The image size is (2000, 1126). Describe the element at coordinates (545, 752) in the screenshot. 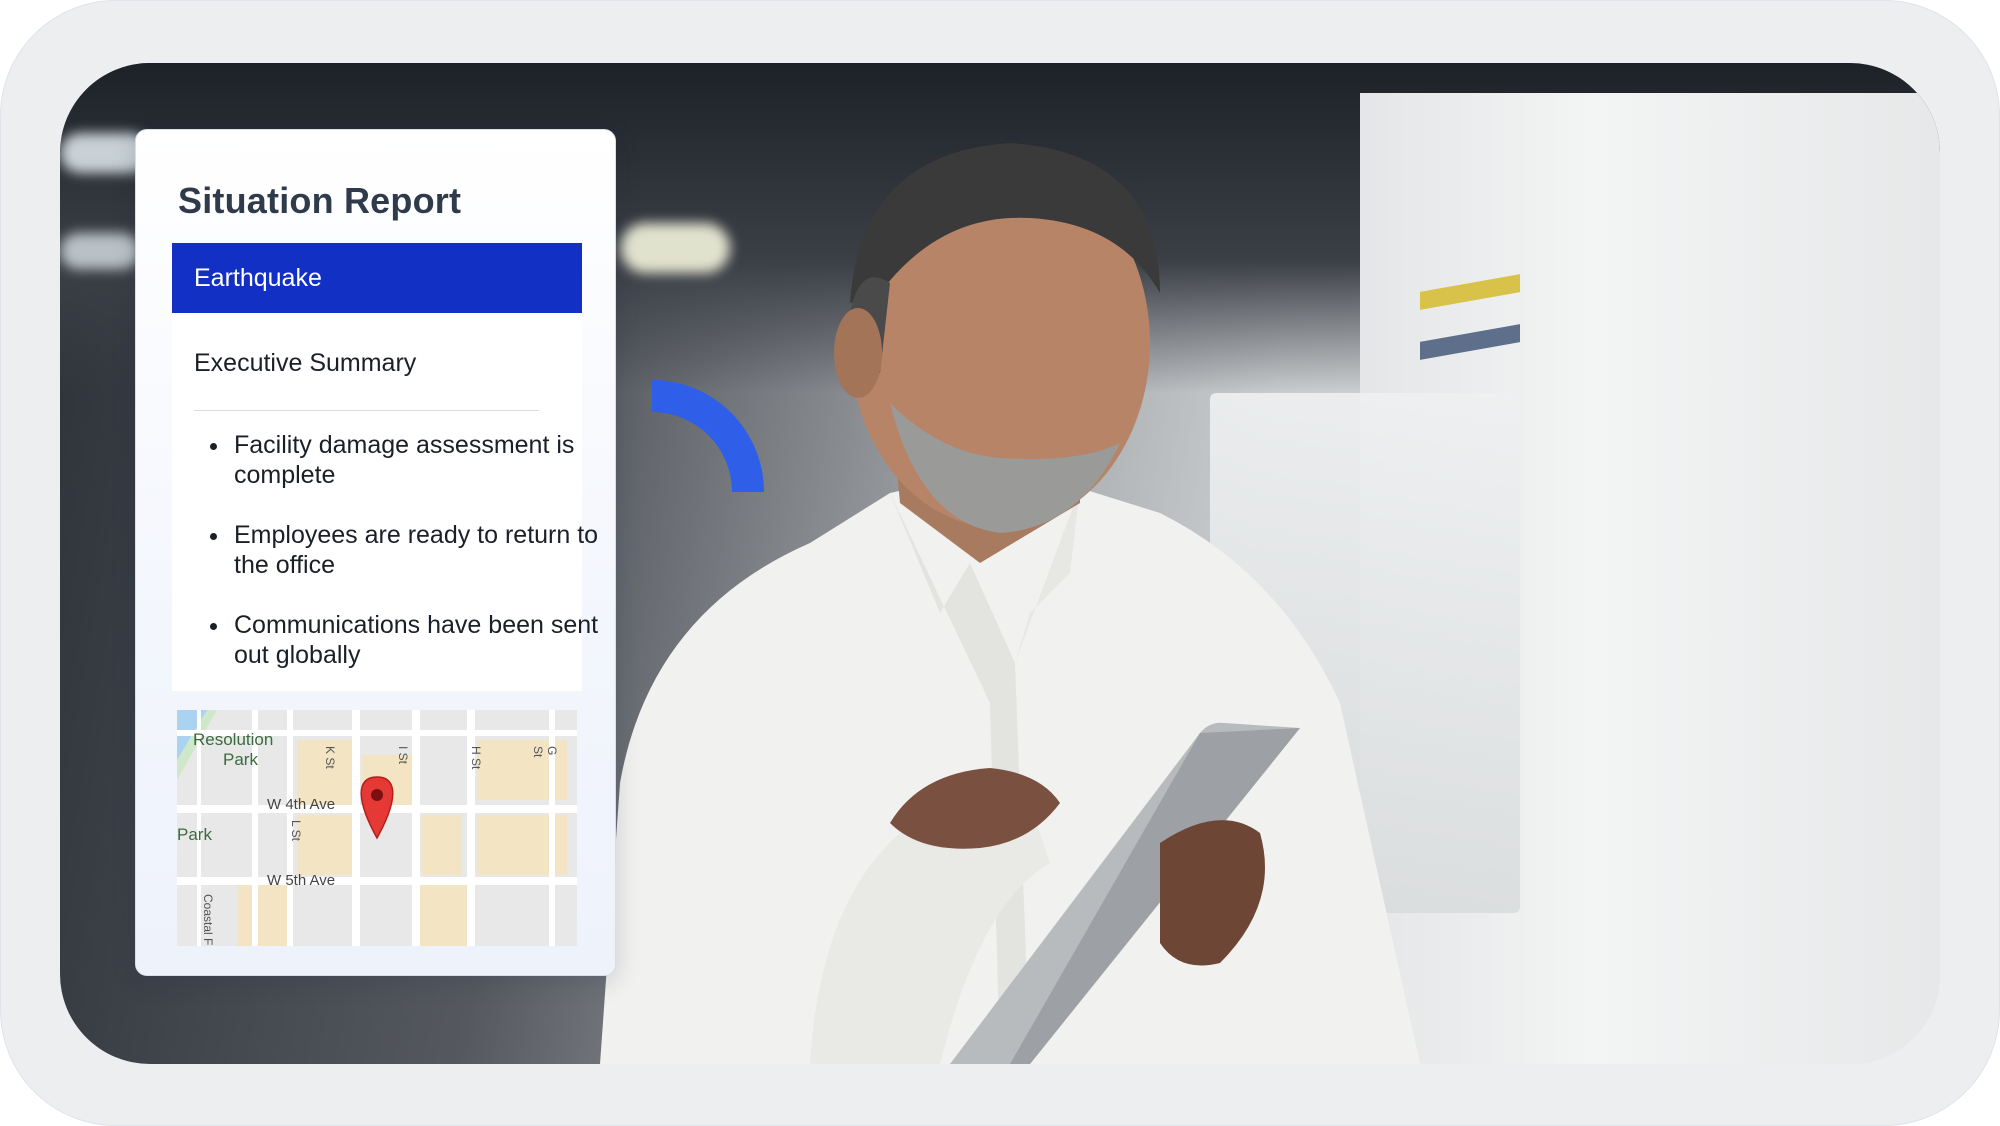

I see `street-label: G St` at that location.